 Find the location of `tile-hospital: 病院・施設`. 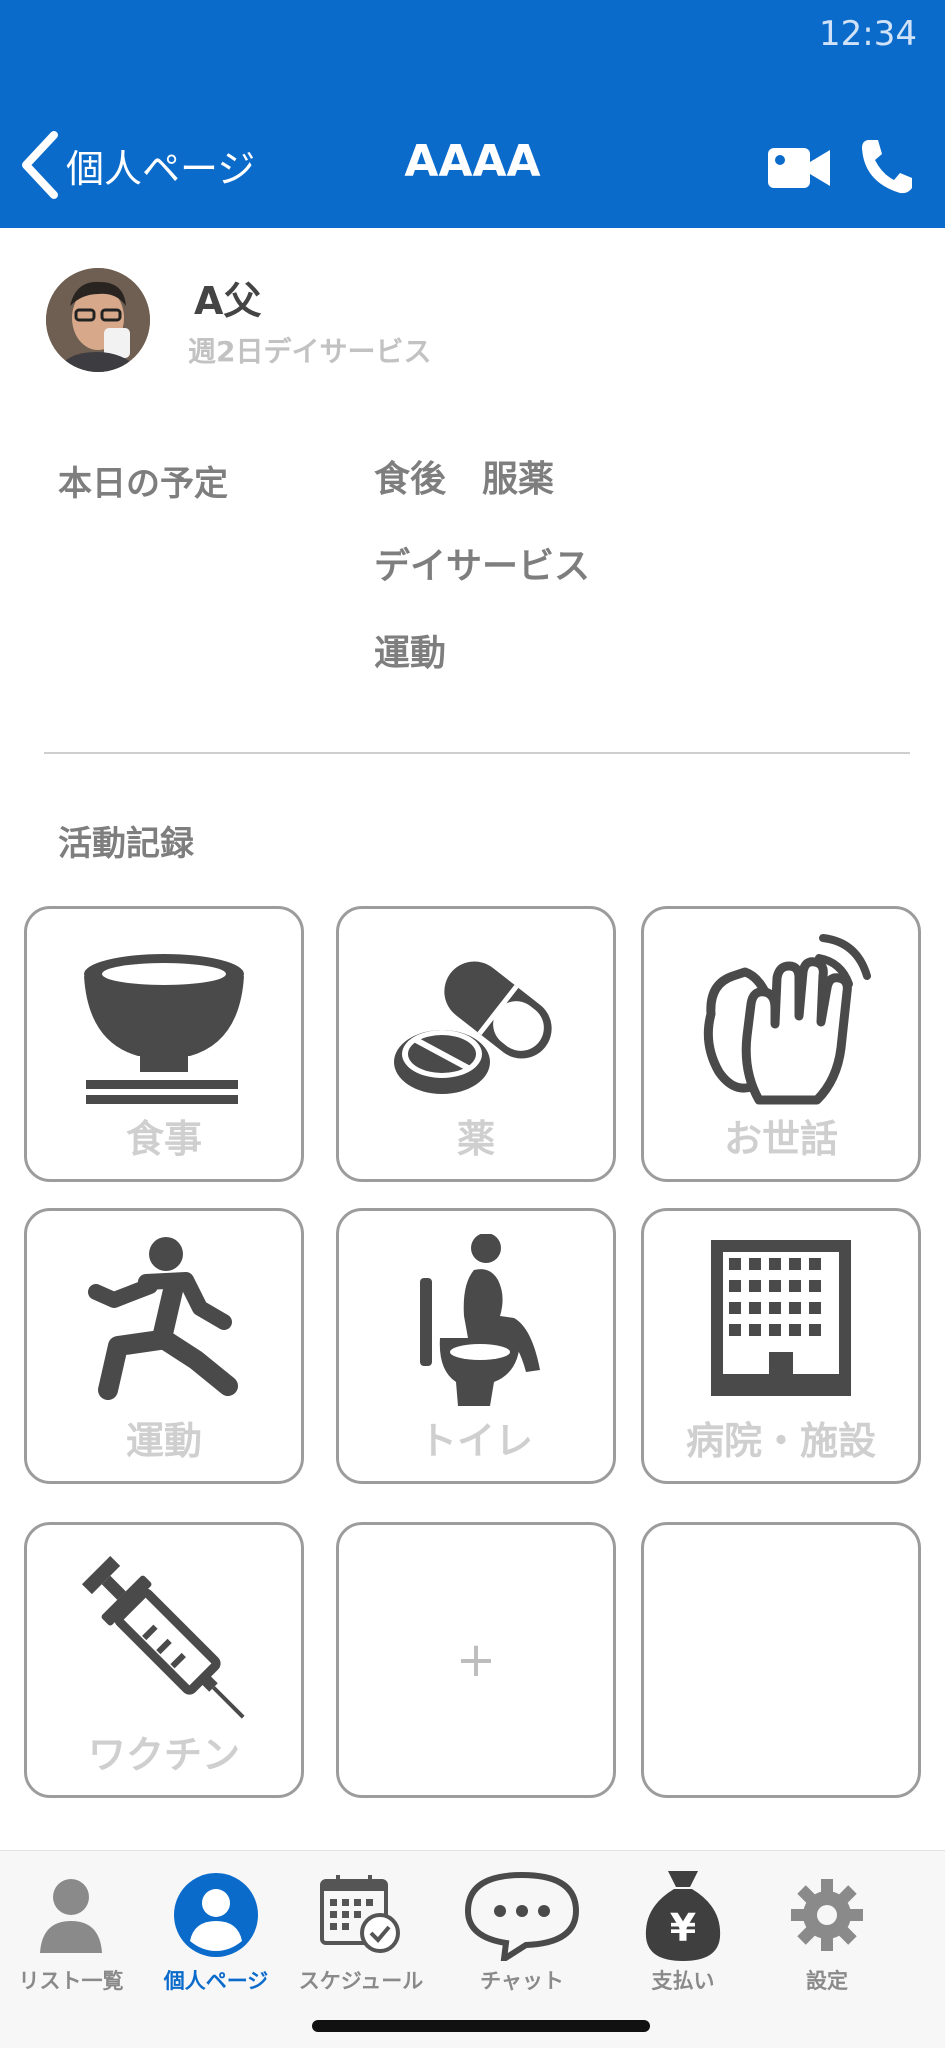

tile-hospital: 病院・施設 is located at coordinates (781, 1346).